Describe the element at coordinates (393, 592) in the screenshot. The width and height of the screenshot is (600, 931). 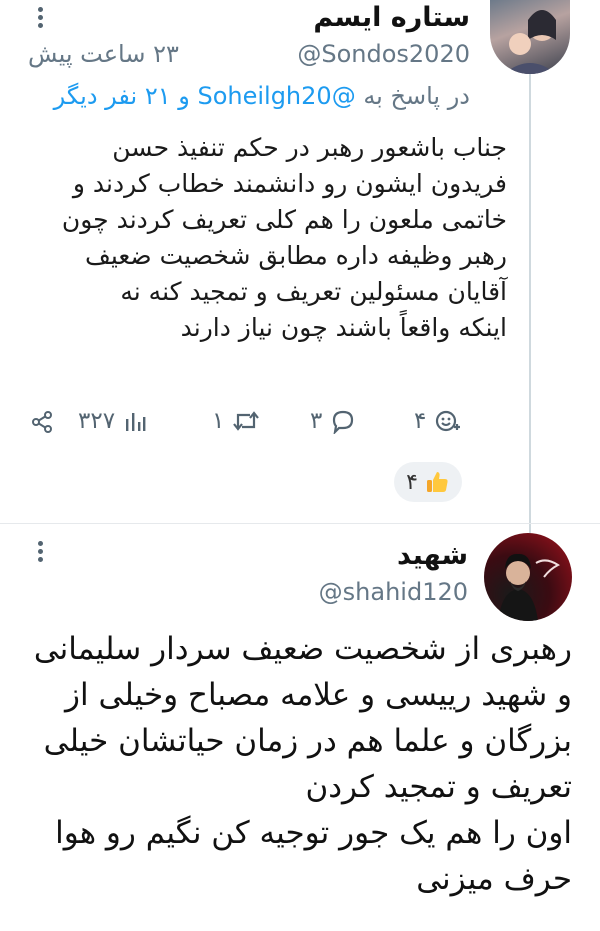
I see `author-handle: @shahid120` at that location.